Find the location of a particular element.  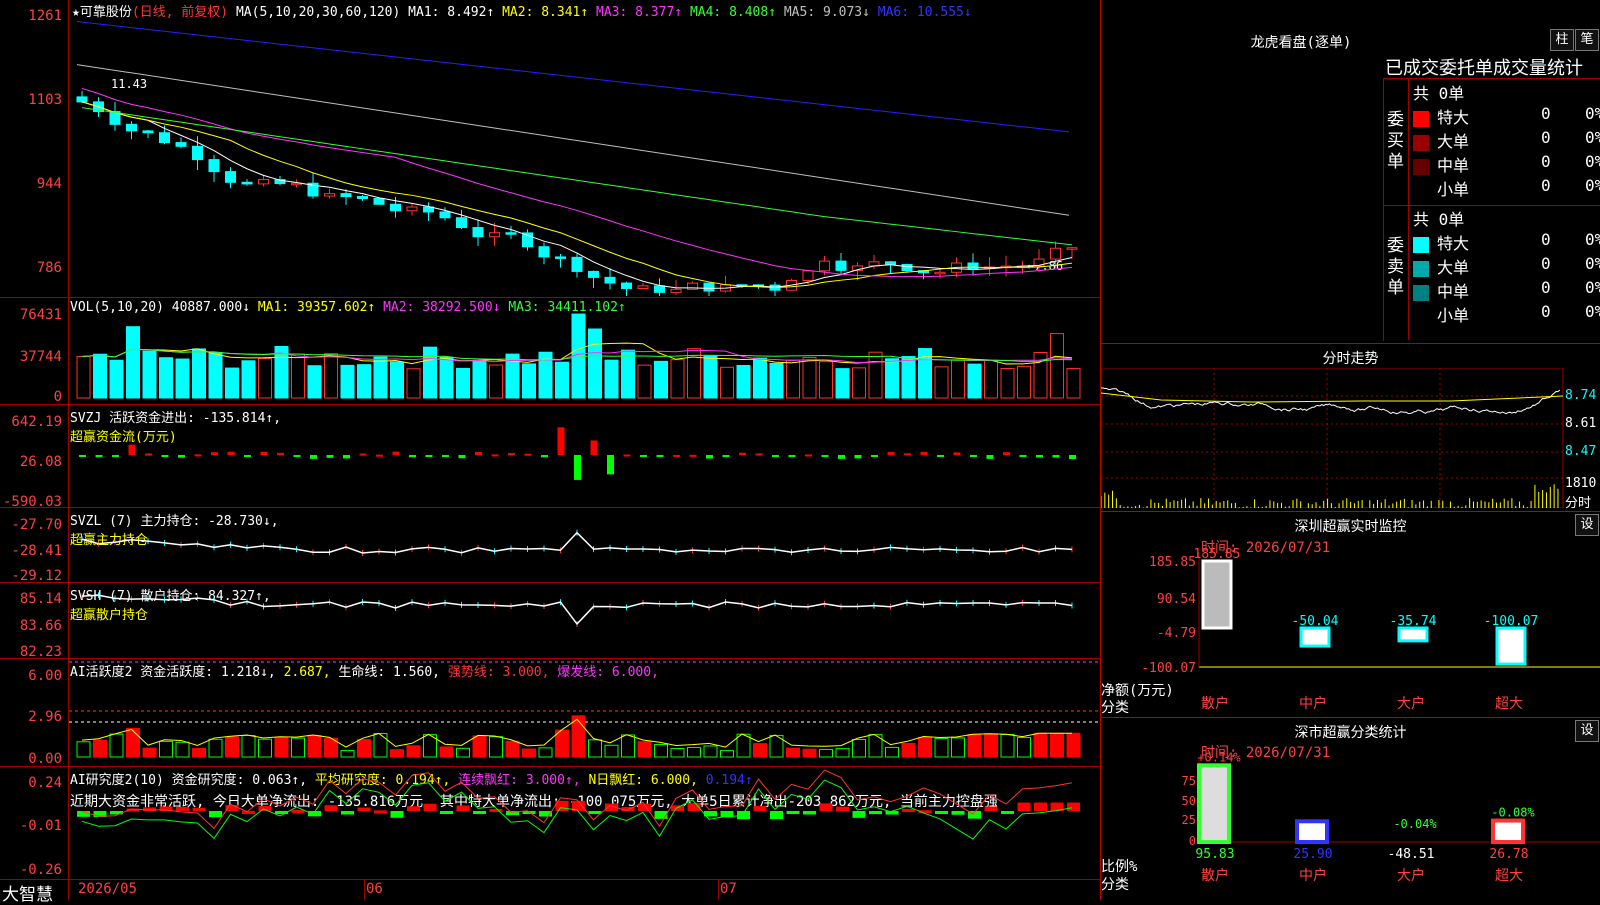

intraday-chart is located at coordinates (1332, 438).